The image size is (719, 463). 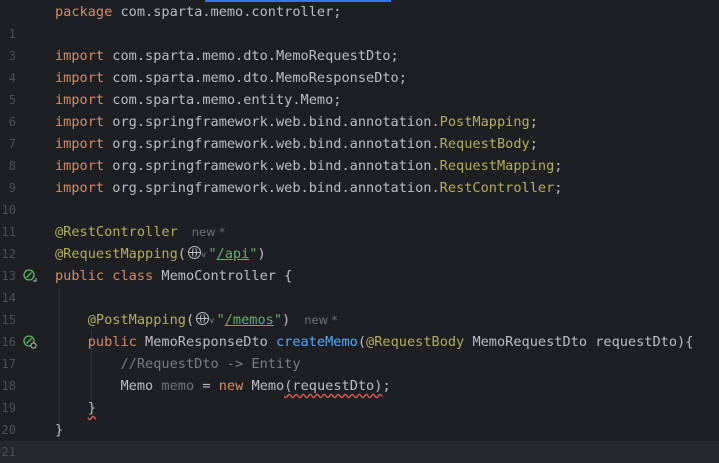 I want to click on code-line: 1, so click(x=359, y=34).